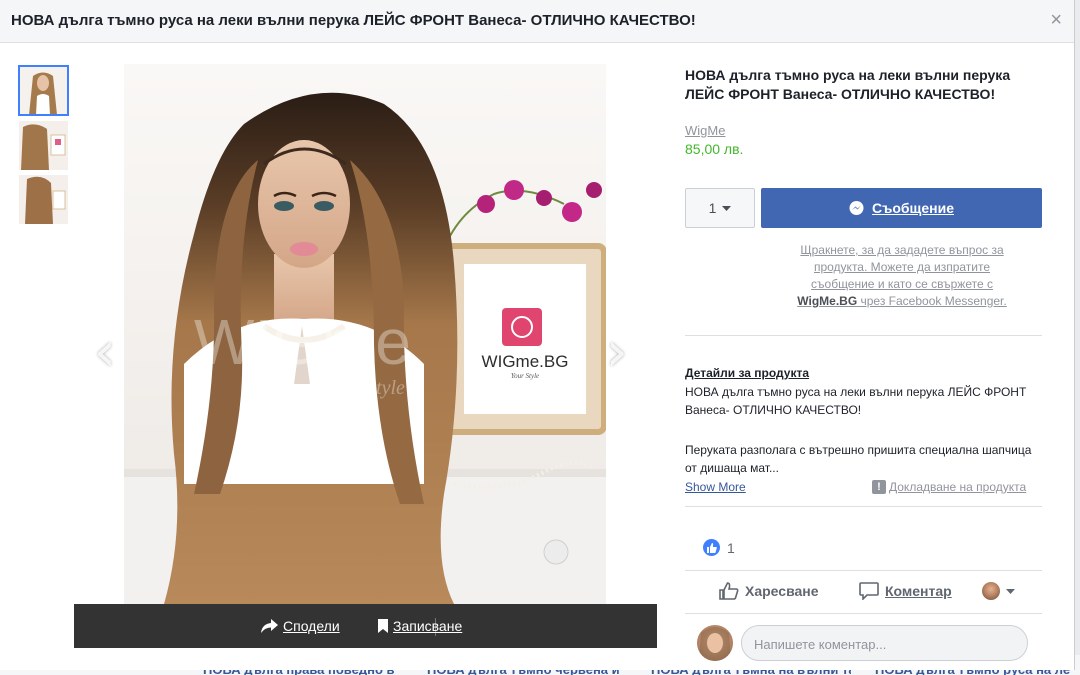 This screenshot has height=675, width=1080. I want to click on hint-line: чрез Facebook Messenger., so click(932, 301).